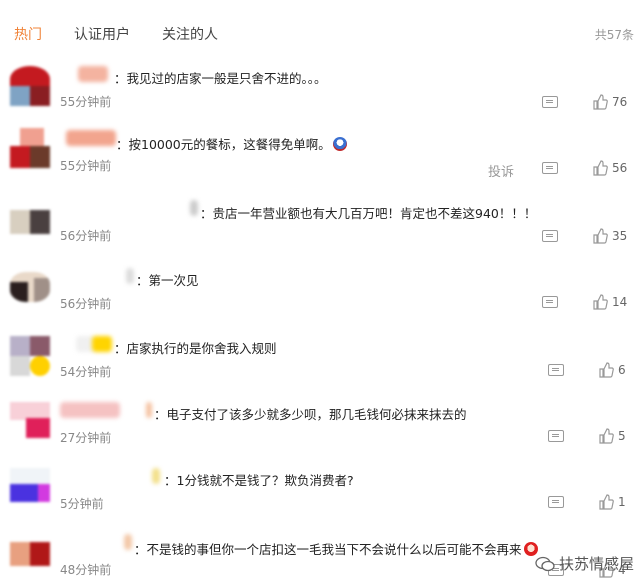 The height and width of the screenshot is (588, 640). I want to click on comment-text: ：店家执行的是你舍我入规则, so click(195, 348).